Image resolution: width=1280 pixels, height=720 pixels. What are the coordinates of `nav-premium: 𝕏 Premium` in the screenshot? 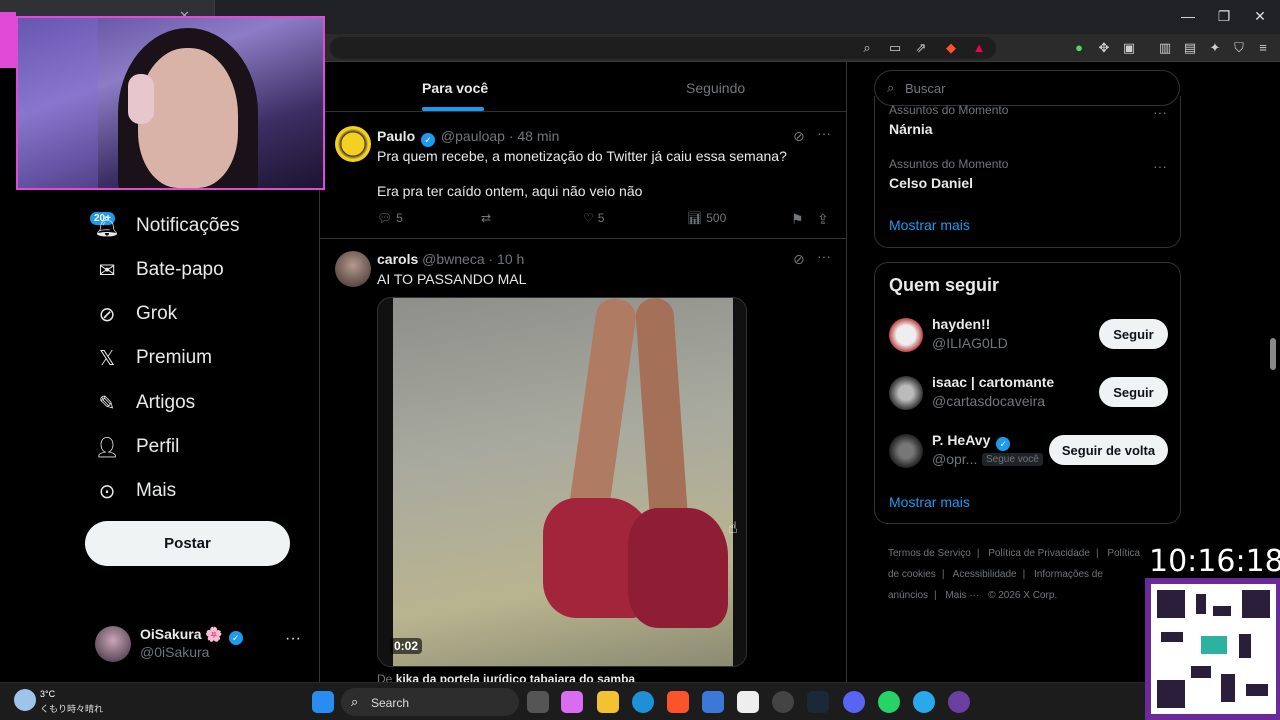 It's located at (153, 358).